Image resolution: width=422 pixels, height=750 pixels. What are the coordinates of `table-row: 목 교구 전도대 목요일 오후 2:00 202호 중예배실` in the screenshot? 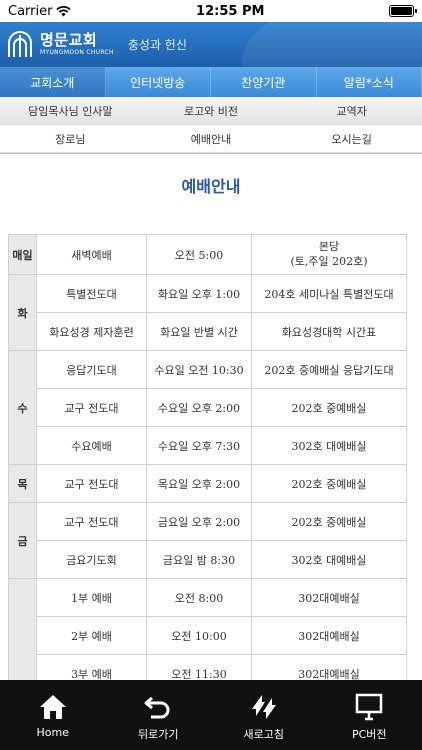 It's located at (207, 483).